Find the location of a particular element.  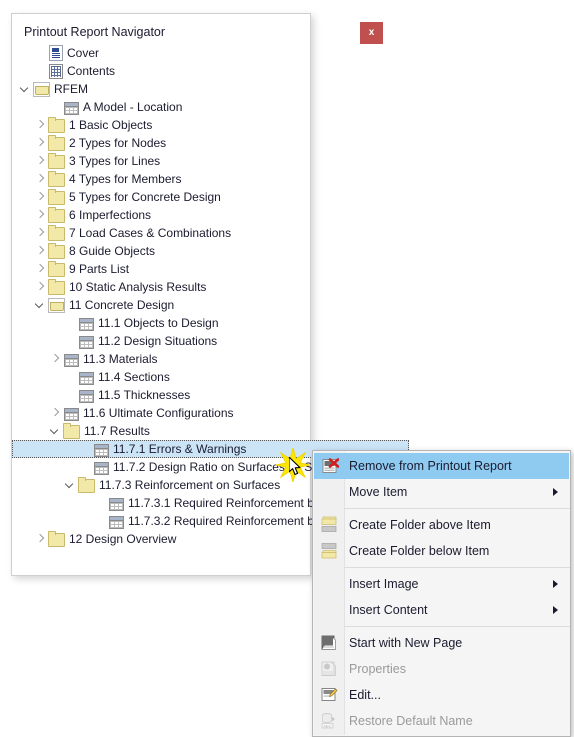

edit-icon is located at coordinates (329, 694).